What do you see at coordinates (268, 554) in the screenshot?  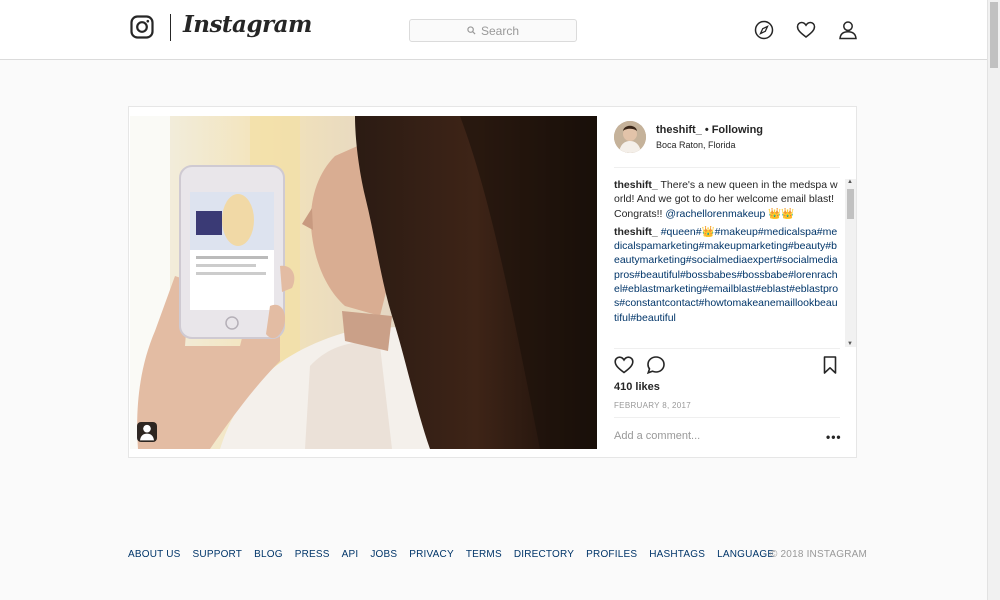 I see `footer-link-blog: BLOG` at bounding box center [268, 554].